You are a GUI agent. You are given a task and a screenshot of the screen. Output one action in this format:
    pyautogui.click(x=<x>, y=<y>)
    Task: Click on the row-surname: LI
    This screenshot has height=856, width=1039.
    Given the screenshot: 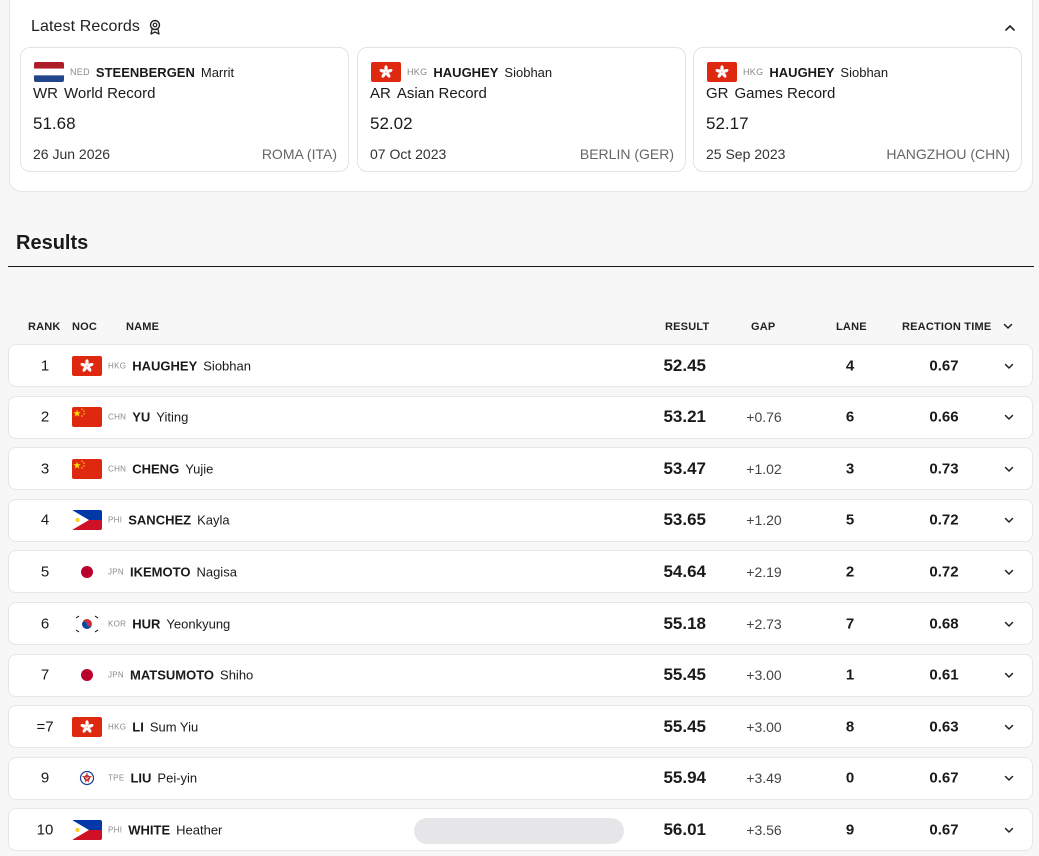 What is the action you would take?
    pyautogui.click(x=138, y=727)
    